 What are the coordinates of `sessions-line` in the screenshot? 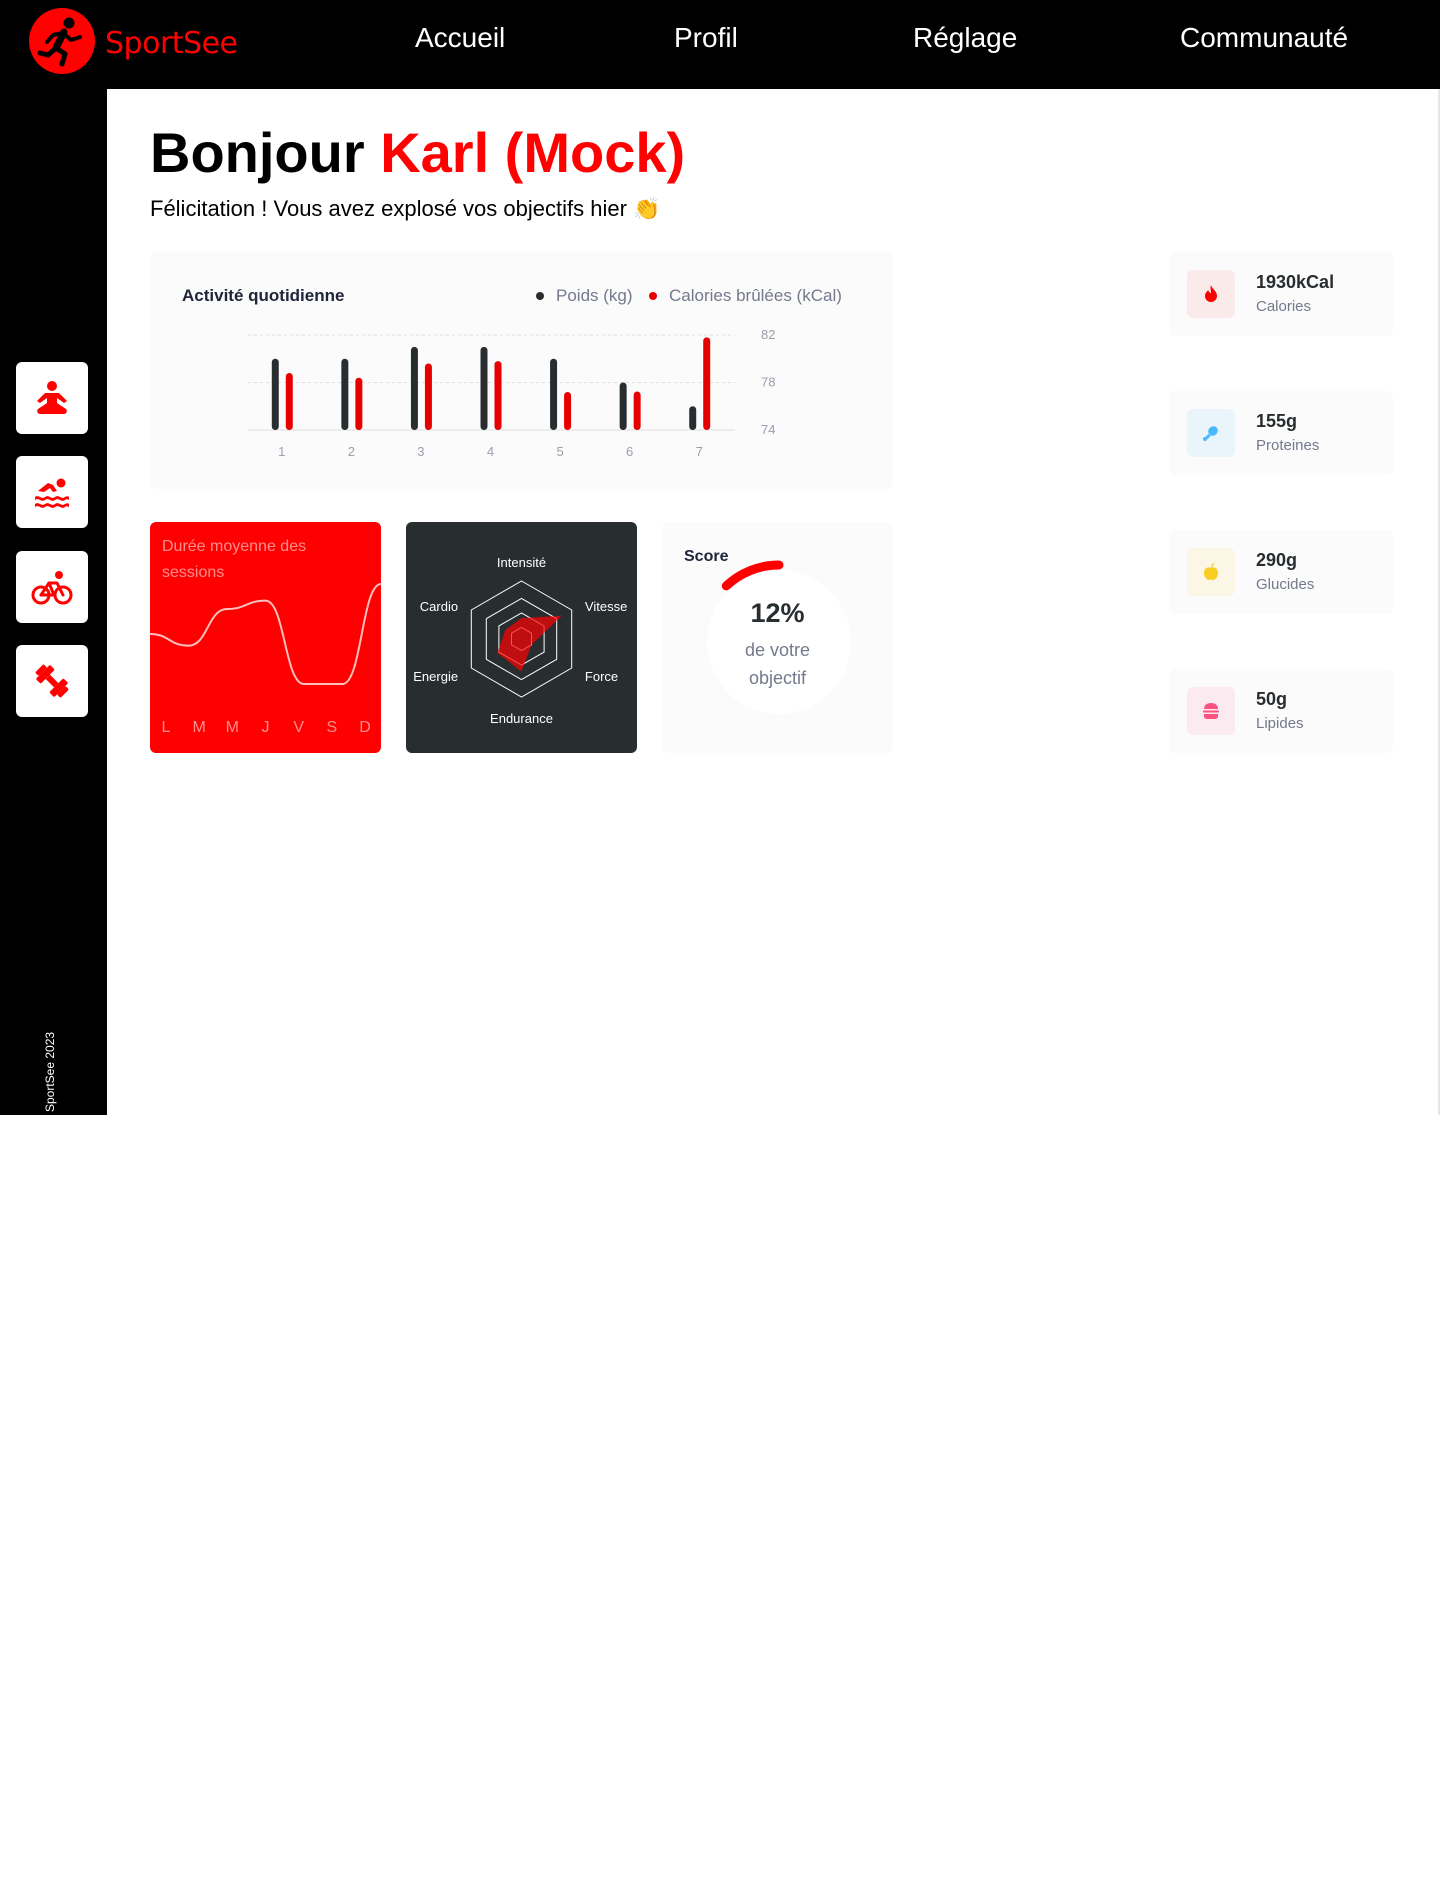 It's located at (265, 634).